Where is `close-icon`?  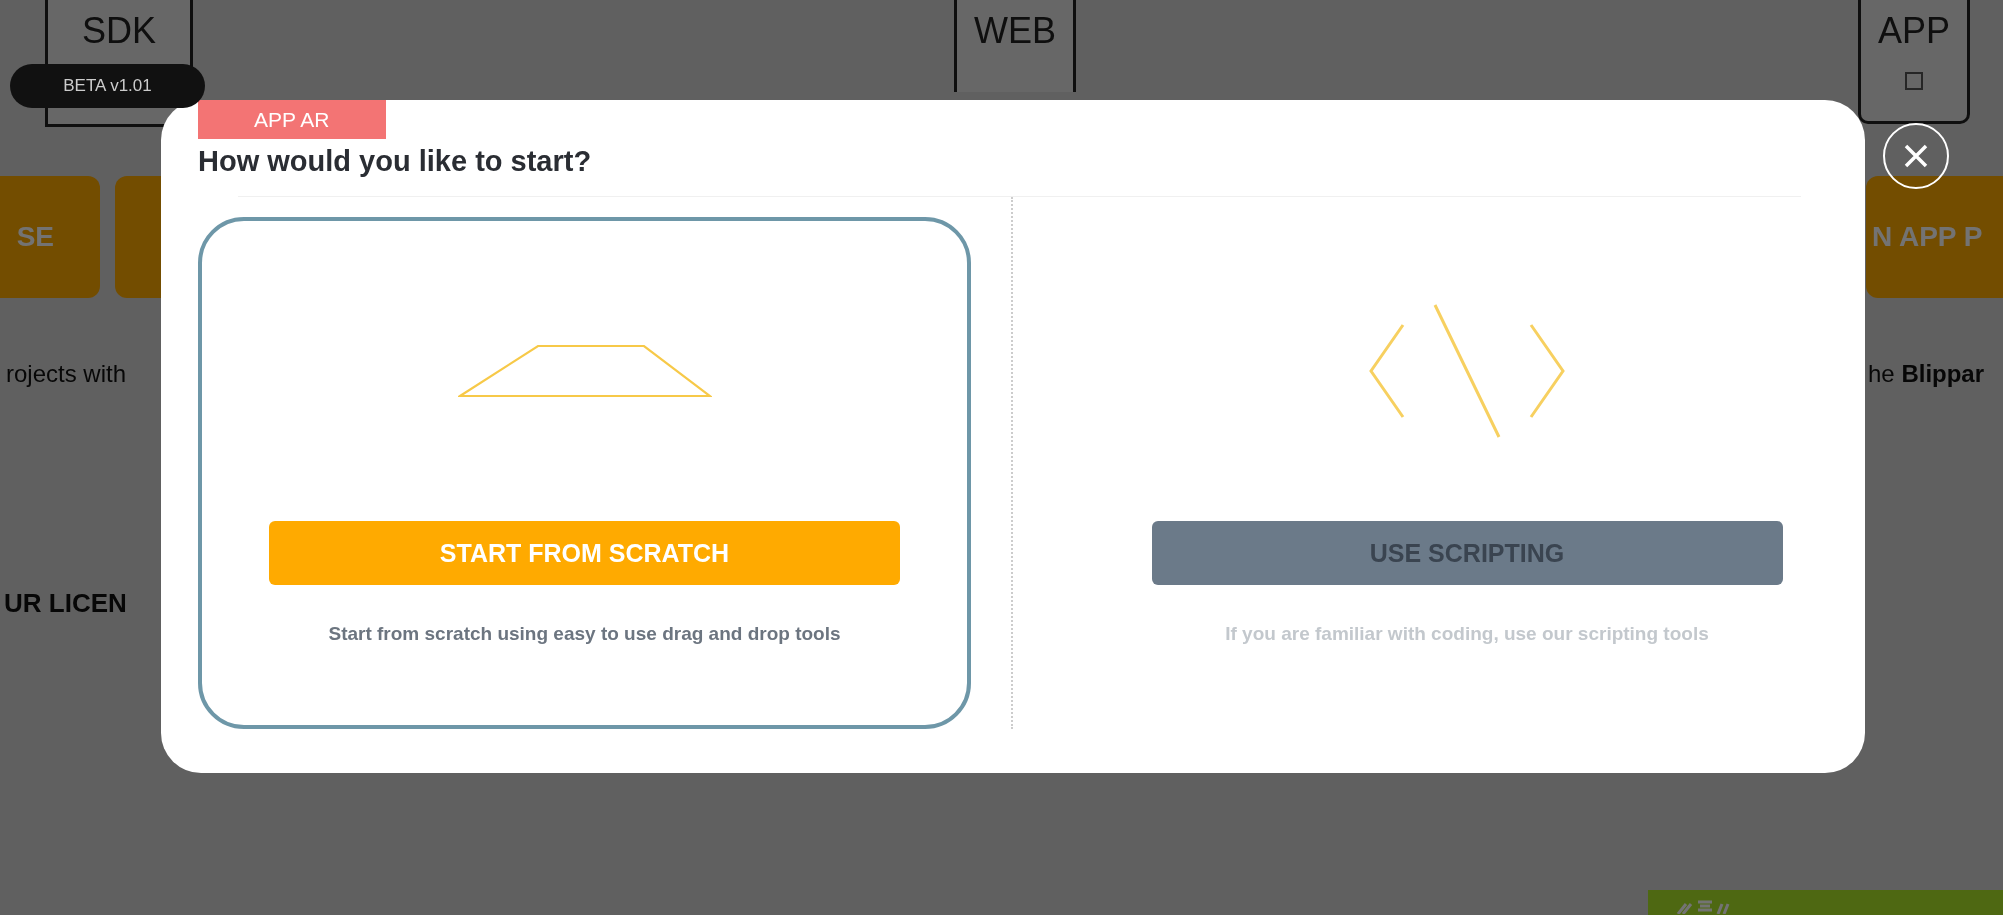
close-icon is located at coordinates (1916, 156).